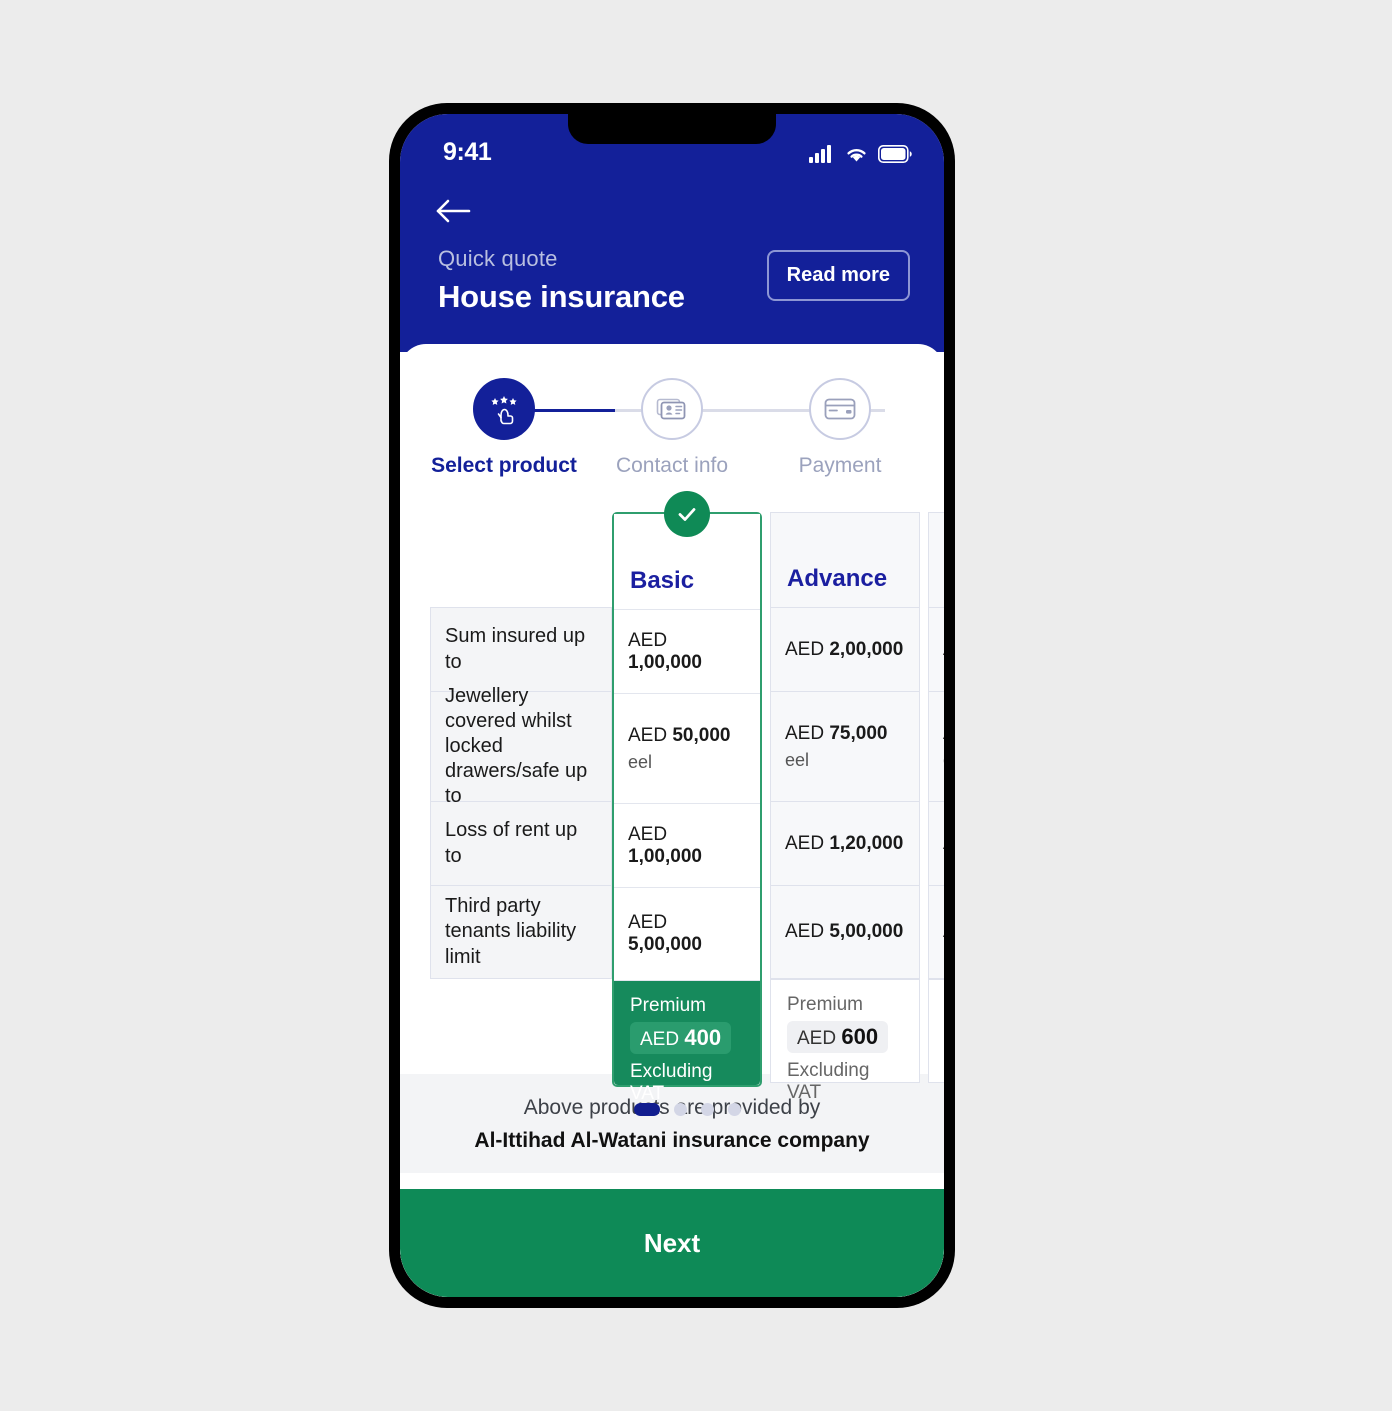 The height and width of the screenshot is (1411, 1392). I want to click on plan-cell: AED 50,000 eel, so click(687, 748).